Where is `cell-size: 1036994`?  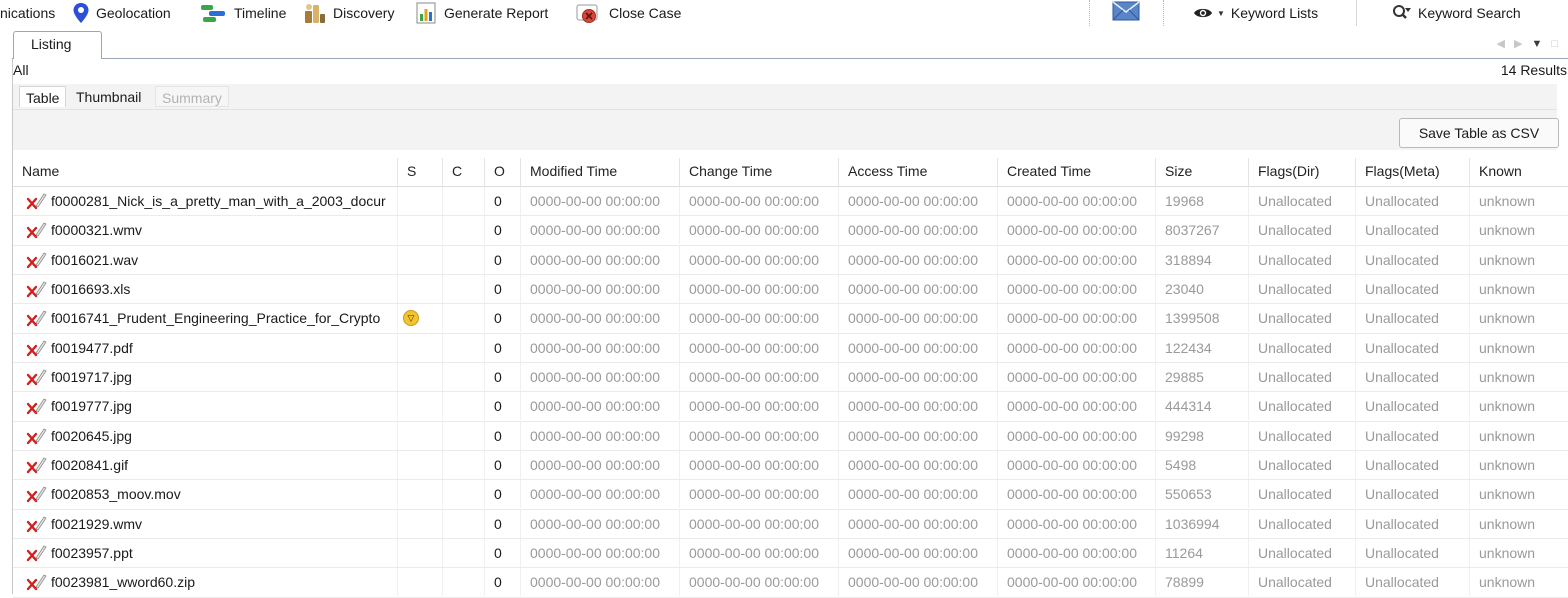
cell-size: 1036994 is located at coordinates (1201, 523).